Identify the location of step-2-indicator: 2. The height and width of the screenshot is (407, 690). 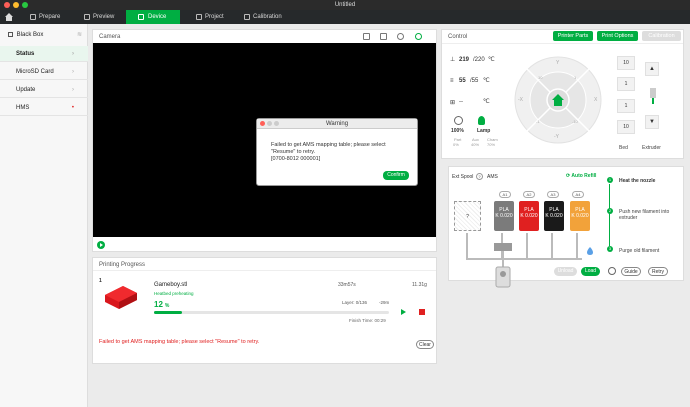
(610, 211).